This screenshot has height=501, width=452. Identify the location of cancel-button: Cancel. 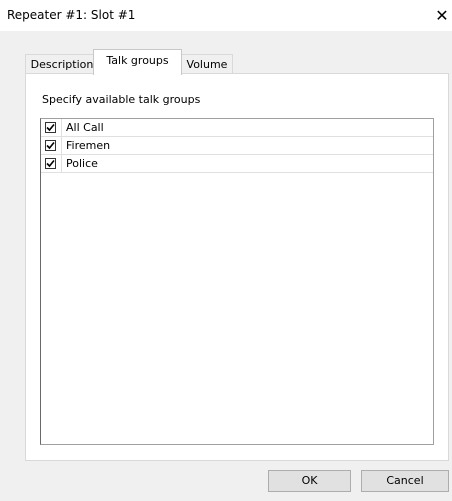
(405, 481).